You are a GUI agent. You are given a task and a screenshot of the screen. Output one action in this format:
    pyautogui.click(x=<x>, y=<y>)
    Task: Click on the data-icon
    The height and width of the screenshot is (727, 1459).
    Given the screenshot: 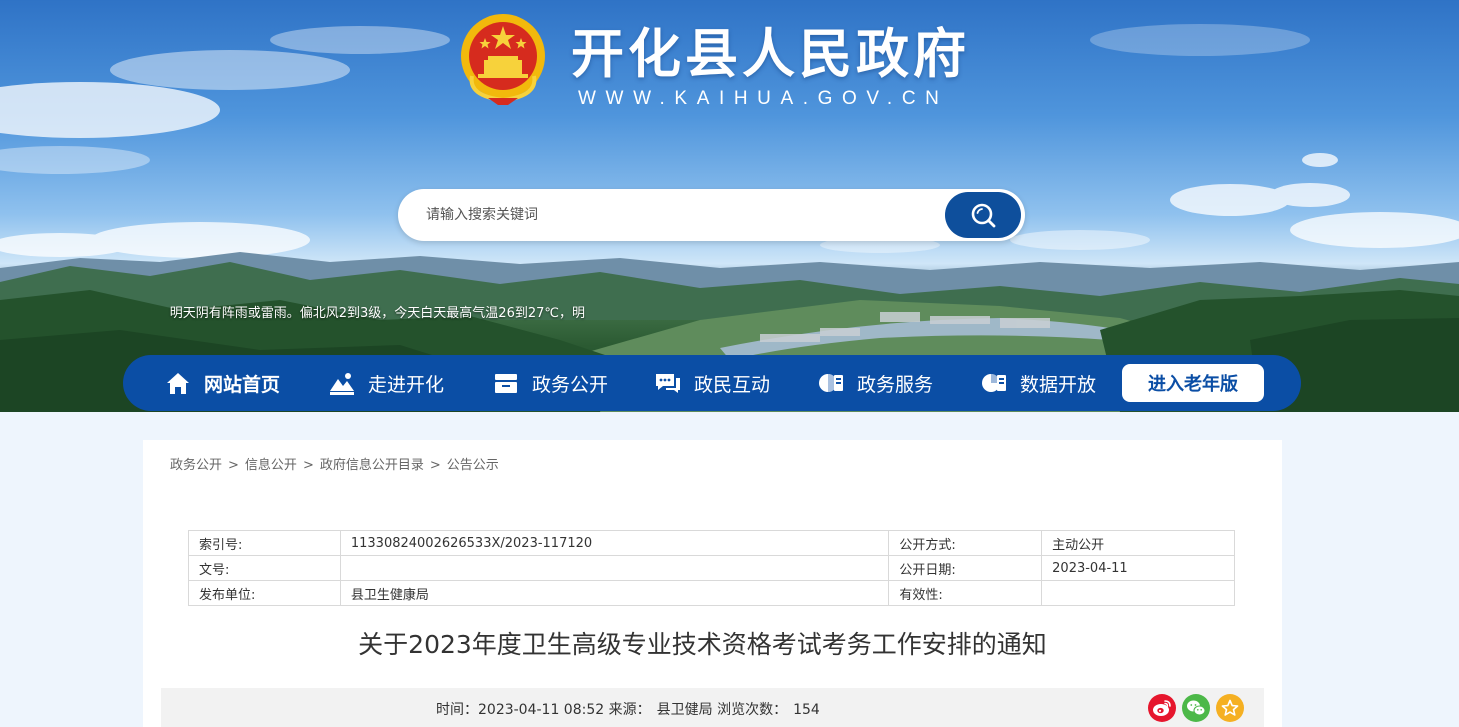 What is the action you would take?
    pyautogui.click(x=994, y=383)
    